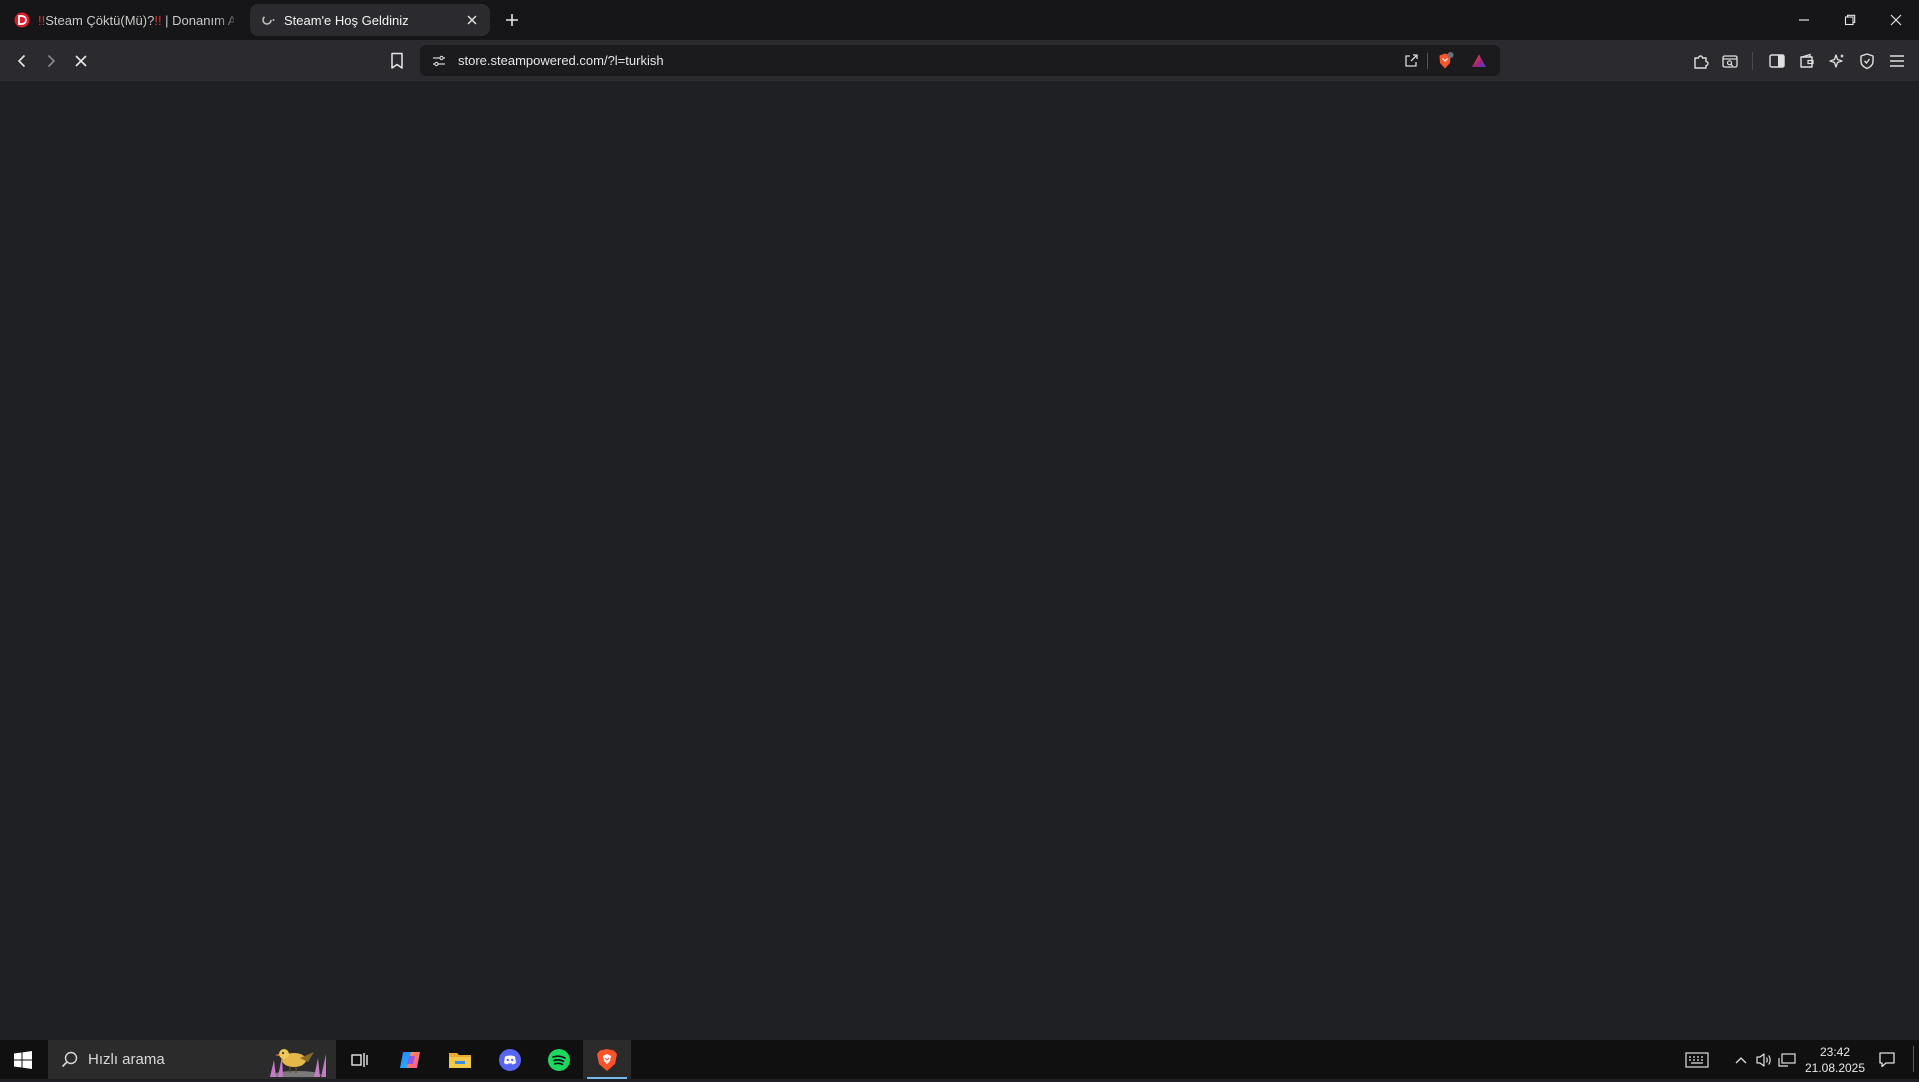 This screenshot has width=1919, height=1082. I want to click on address-bar-divider, so click(1427, 61).